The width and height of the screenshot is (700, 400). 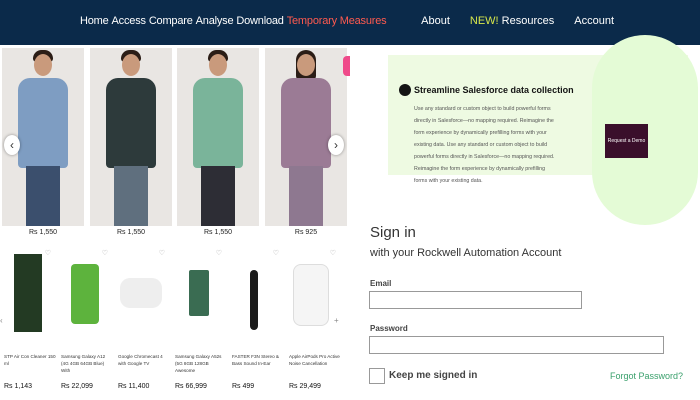 What do you see at coordinates (494, 90) in the screenshot?
I see `promo-title: Streamline Salesforce data collection` at bounding box center [494, 90].